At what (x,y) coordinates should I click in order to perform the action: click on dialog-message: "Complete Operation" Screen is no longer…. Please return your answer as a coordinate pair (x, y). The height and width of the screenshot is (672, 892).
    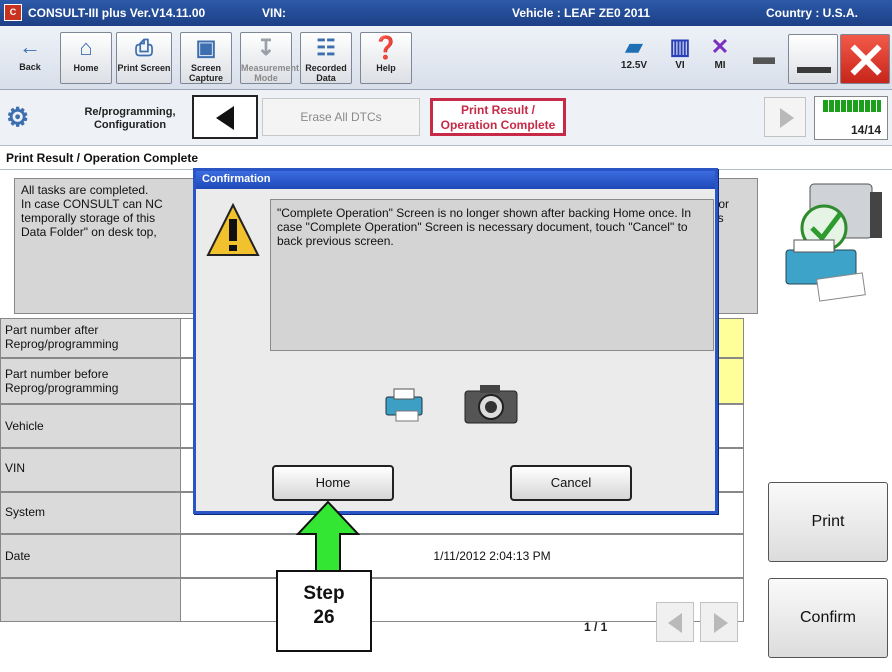
    Looking at the image, I should click on (492, 275).